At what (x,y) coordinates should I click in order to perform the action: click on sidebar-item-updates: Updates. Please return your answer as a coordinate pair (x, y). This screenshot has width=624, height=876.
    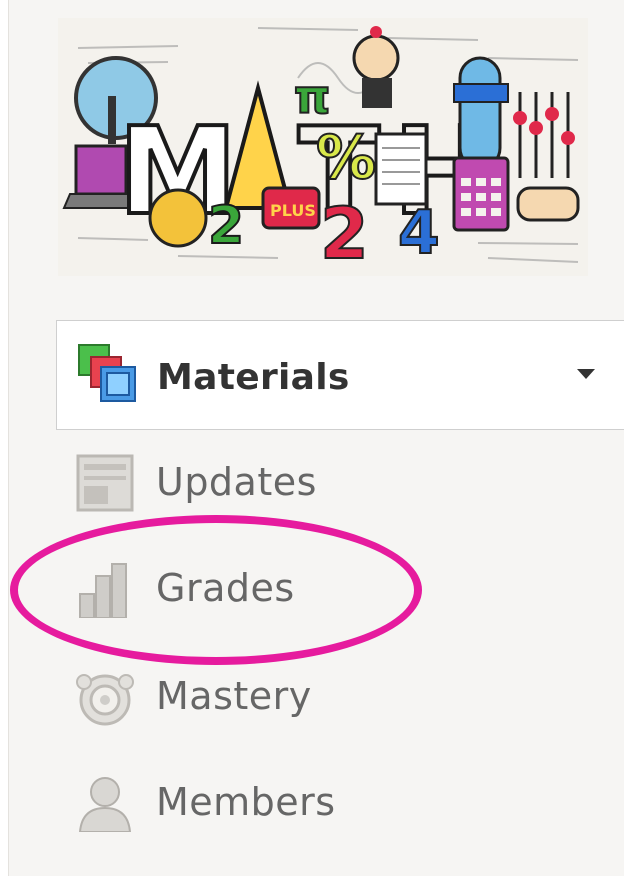
    Looking at the image, I should click on (296, 482).